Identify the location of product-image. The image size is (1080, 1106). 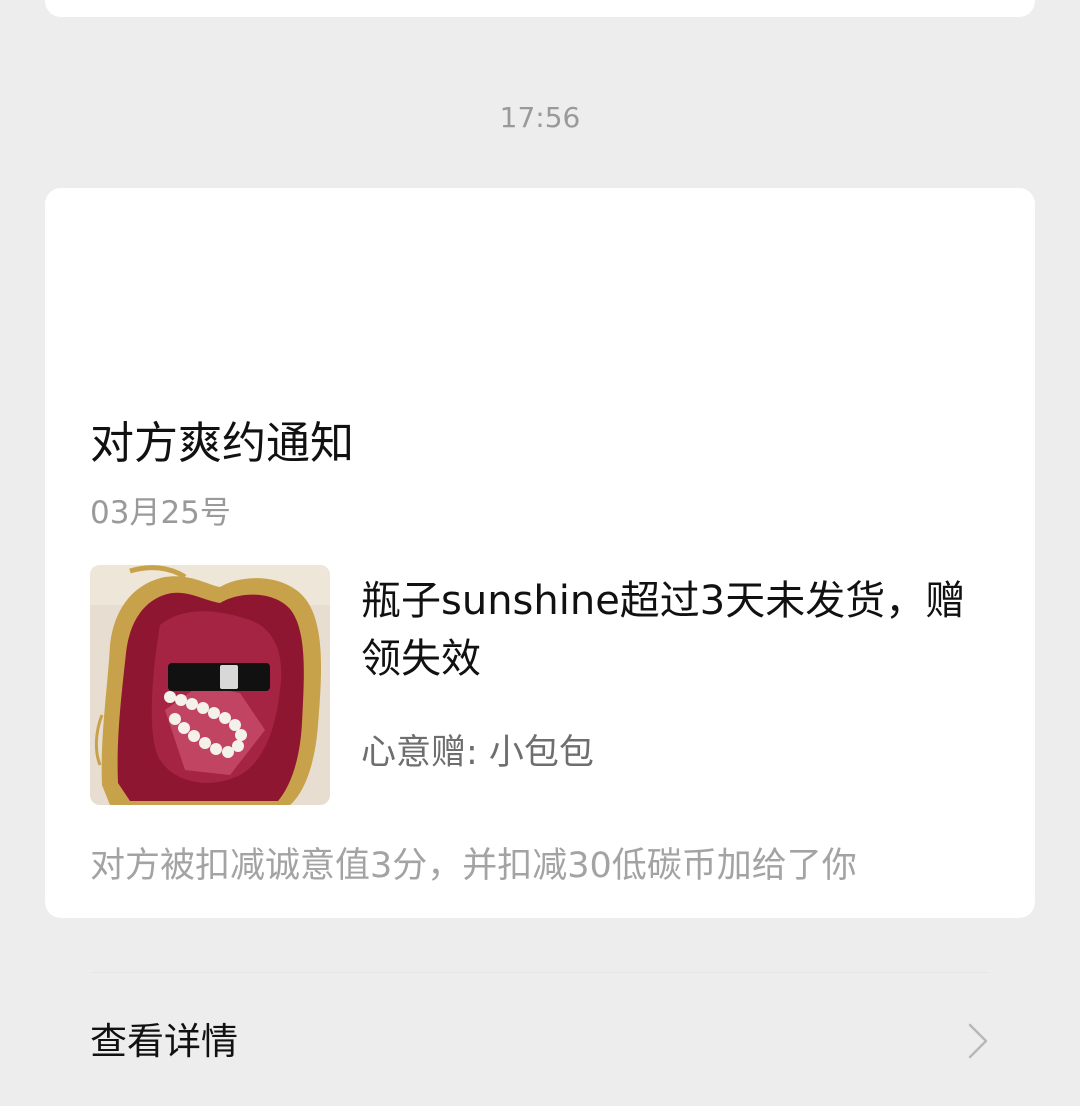
(210, 685).